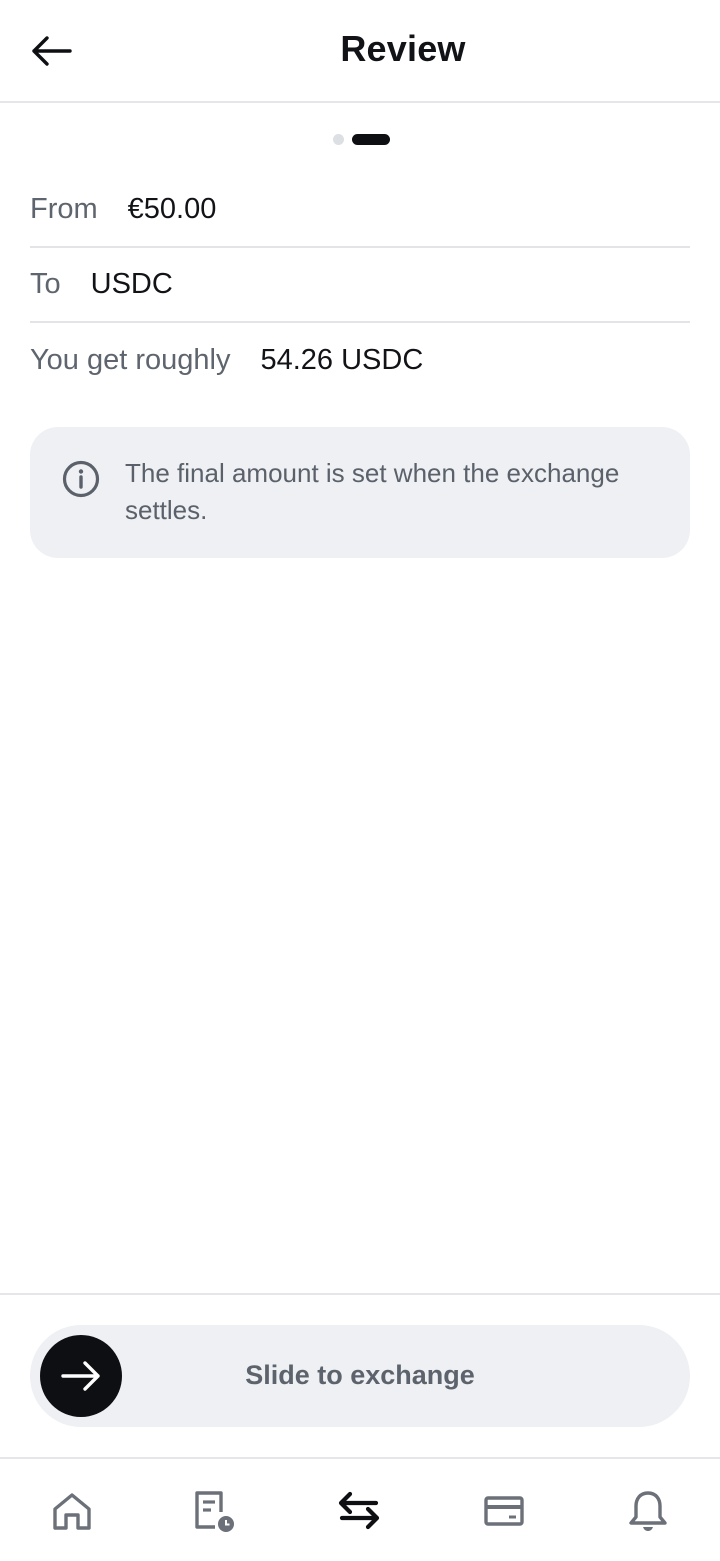 Image resolution: width=720 pixels, height=1561 pixels. I want to click on bell-icon, so click(648, 1511).